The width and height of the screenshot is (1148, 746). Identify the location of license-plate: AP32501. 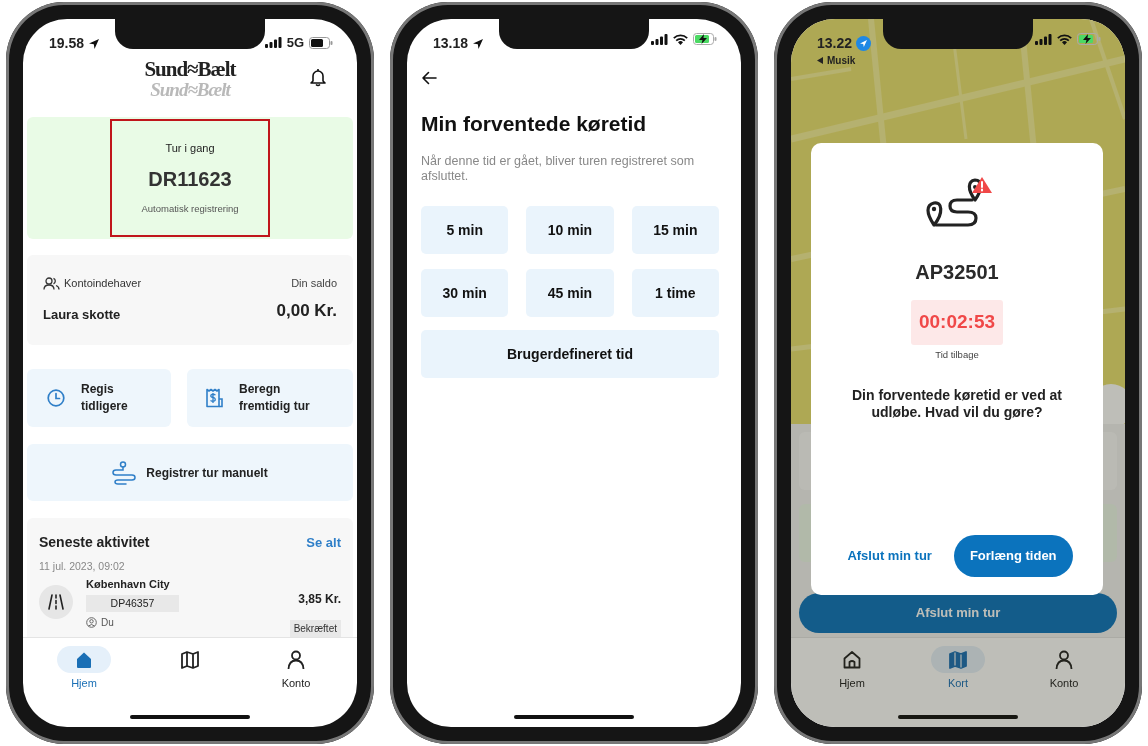
(957, 272).